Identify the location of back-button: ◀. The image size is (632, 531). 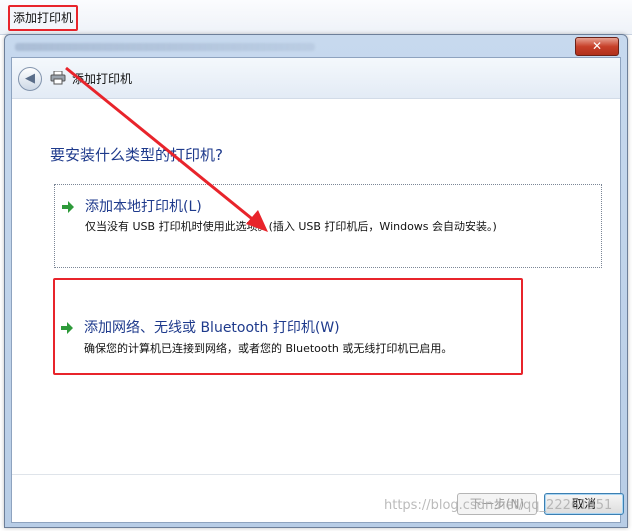
(30, 79).